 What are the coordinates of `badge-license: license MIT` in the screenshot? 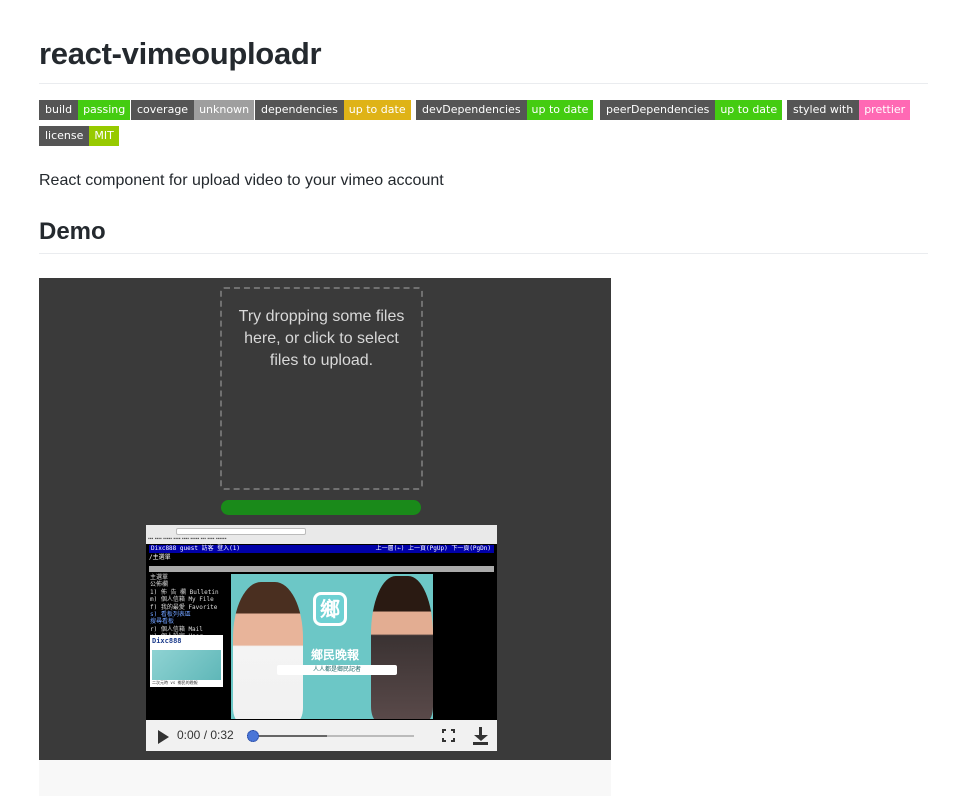 It's located at (79, 136).